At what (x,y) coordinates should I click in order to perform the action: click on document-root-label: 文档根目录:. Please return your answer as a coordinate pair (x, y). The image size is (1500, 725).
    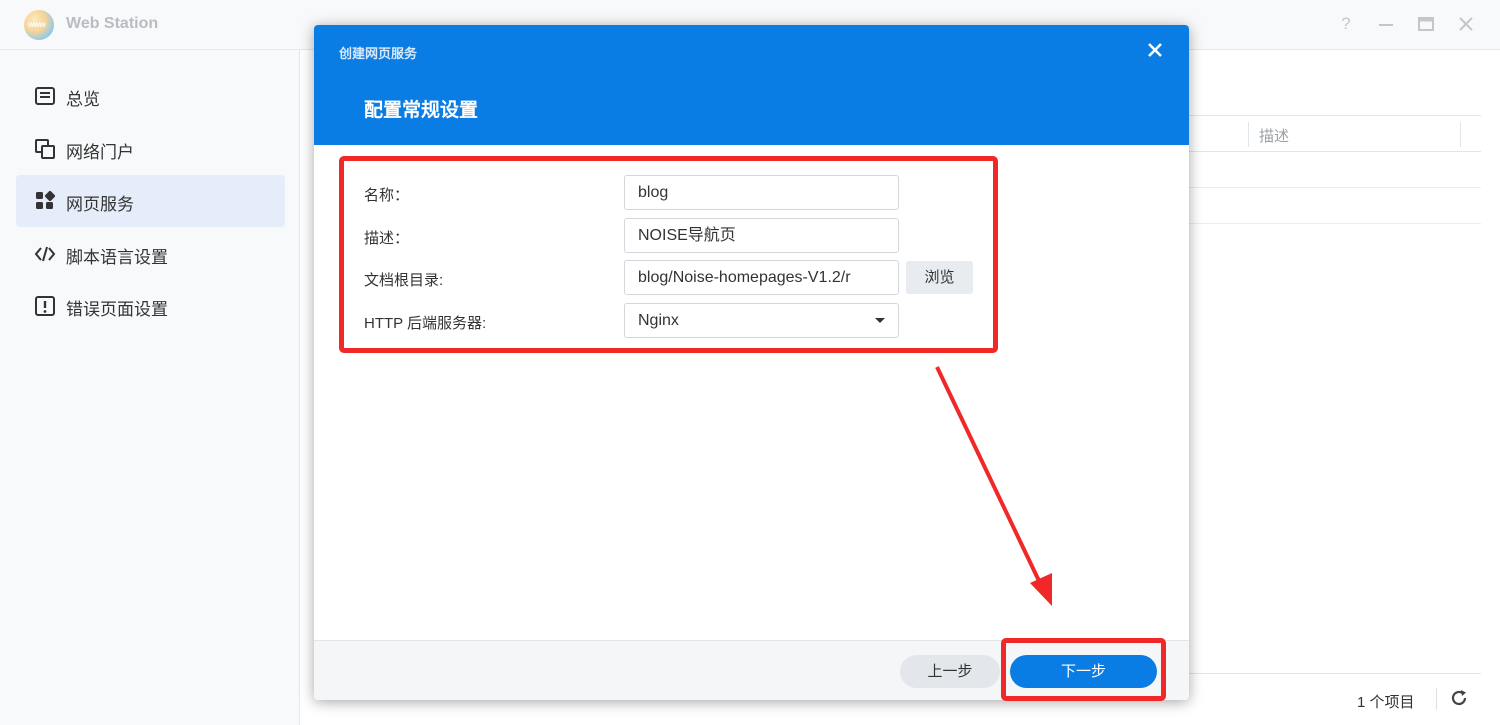
    Looking at the image, I should click on (404, 280).